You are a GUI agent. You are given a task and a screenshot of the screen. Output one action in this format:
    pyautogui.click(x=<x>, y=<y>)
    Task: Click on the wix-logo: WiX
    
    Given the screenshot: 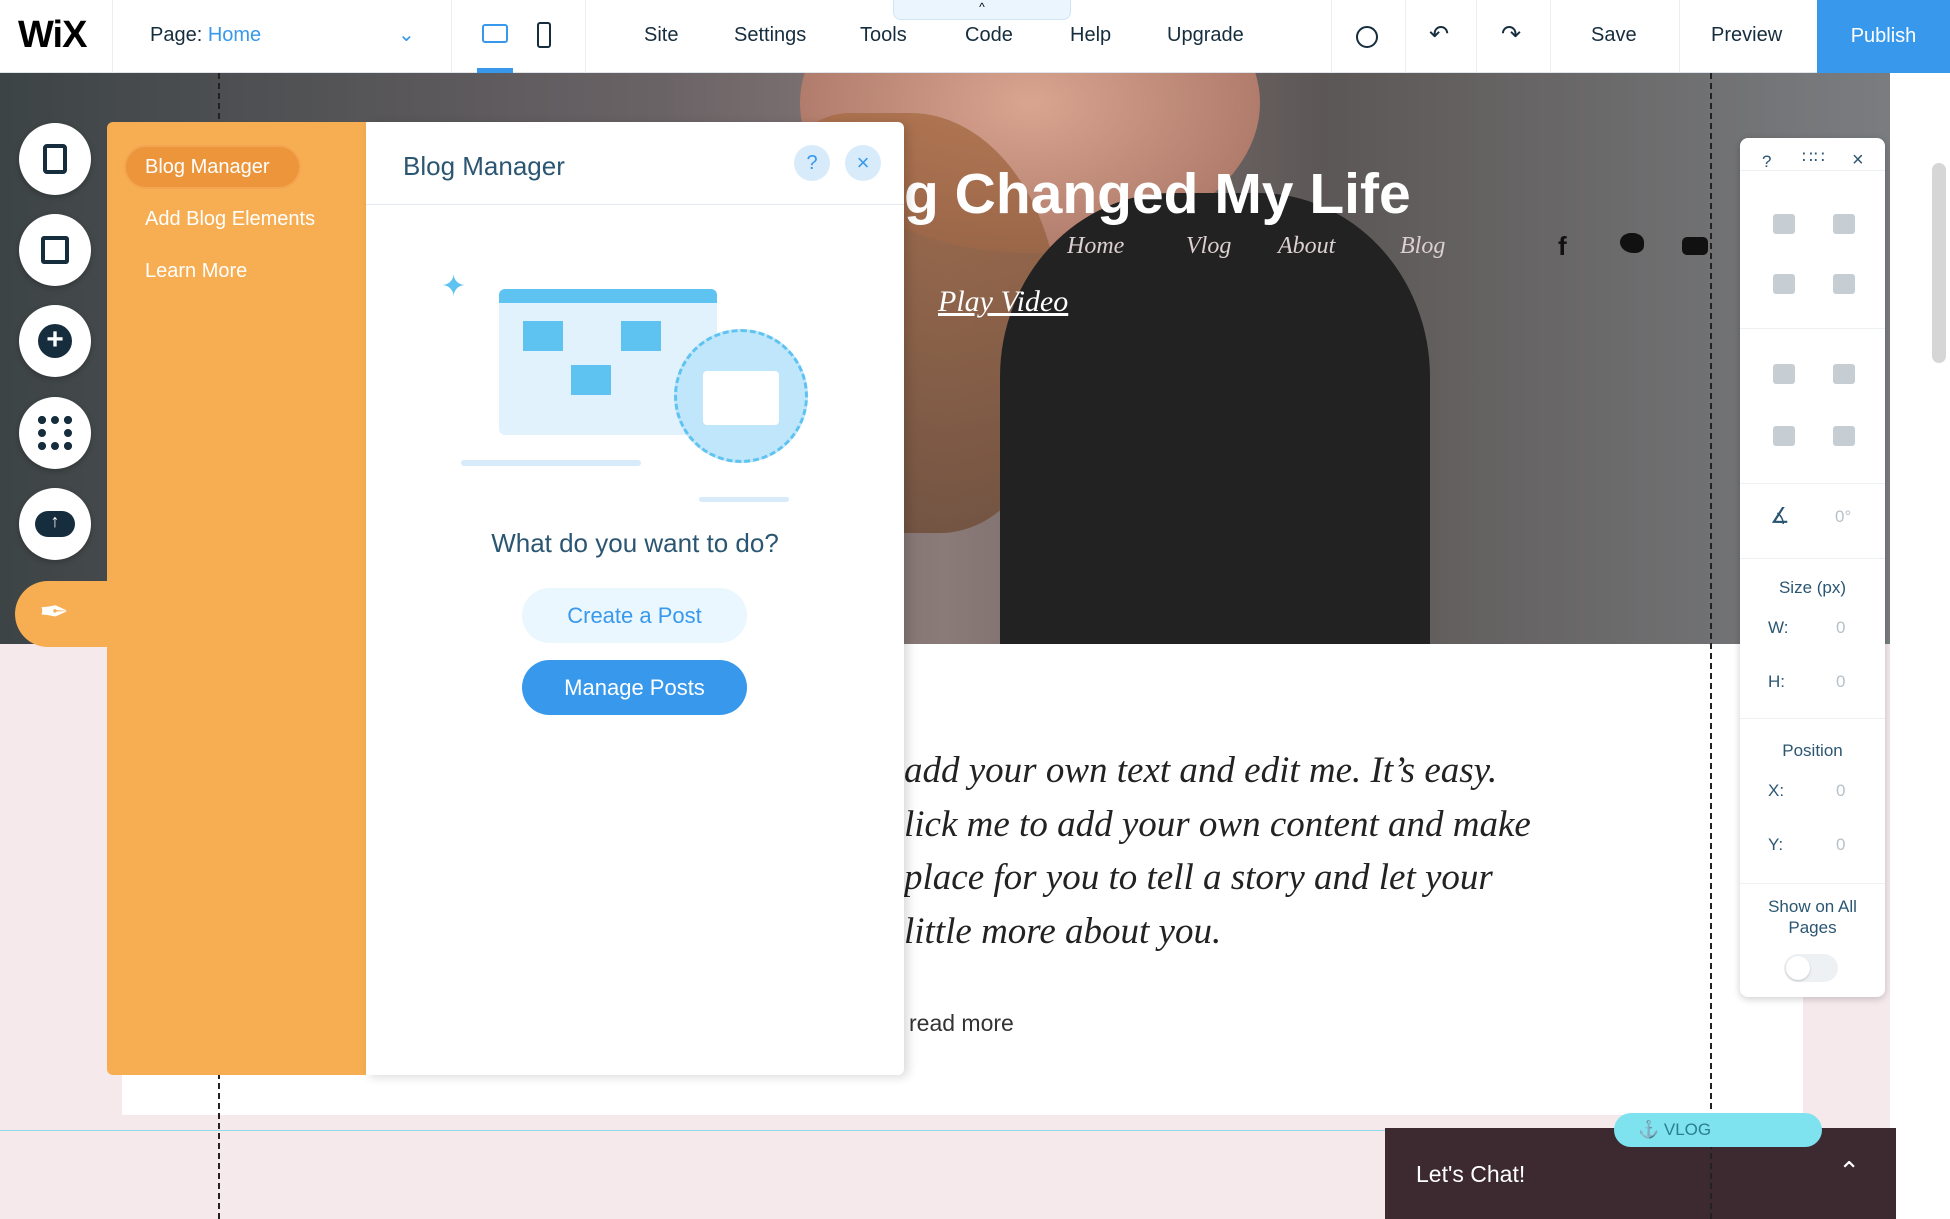 What is the action you would take?
    pyautogui.click(x=52, y=35)
    